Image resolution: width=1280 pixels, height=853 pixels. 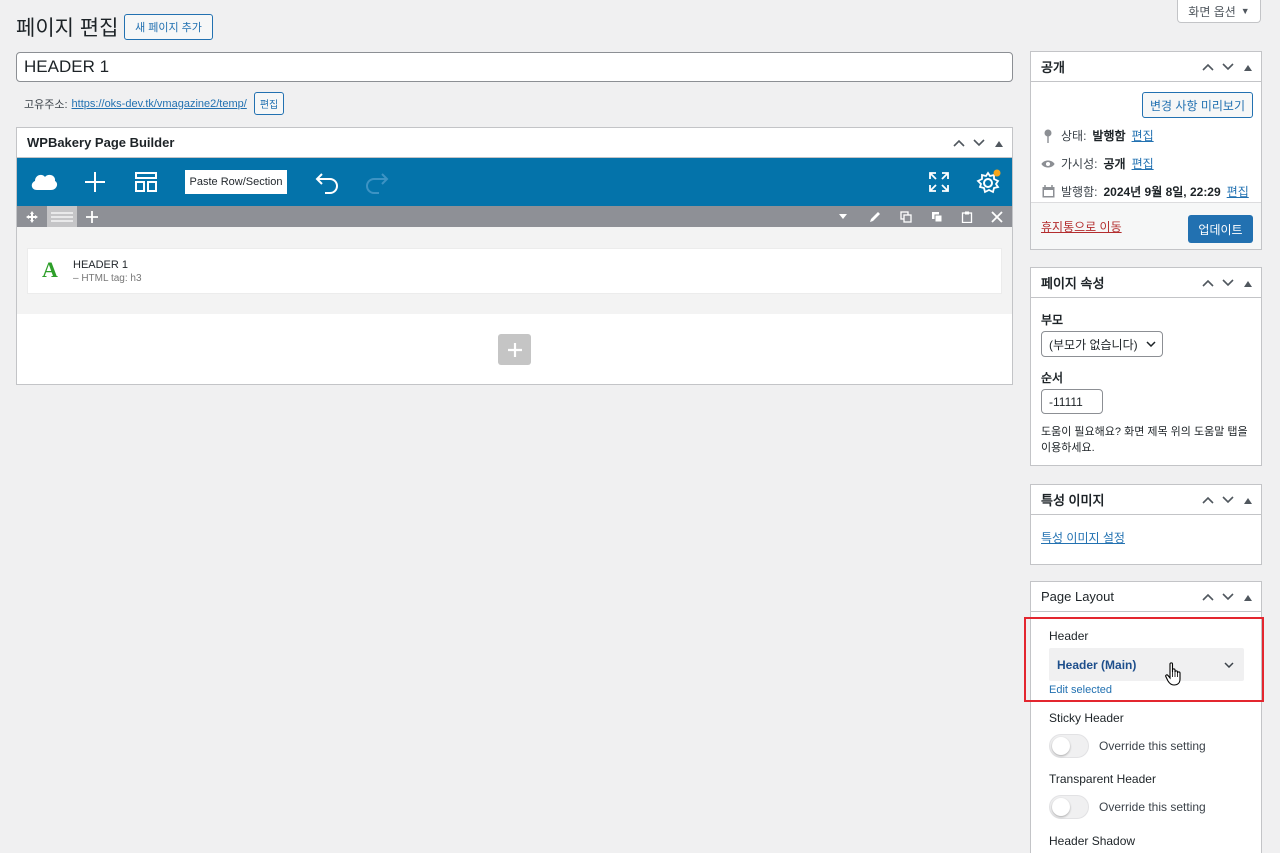 What do you see at coordinates (967, 216) in the screenshot?
I see `paste-row-icon` at bounding box center [967, 216].